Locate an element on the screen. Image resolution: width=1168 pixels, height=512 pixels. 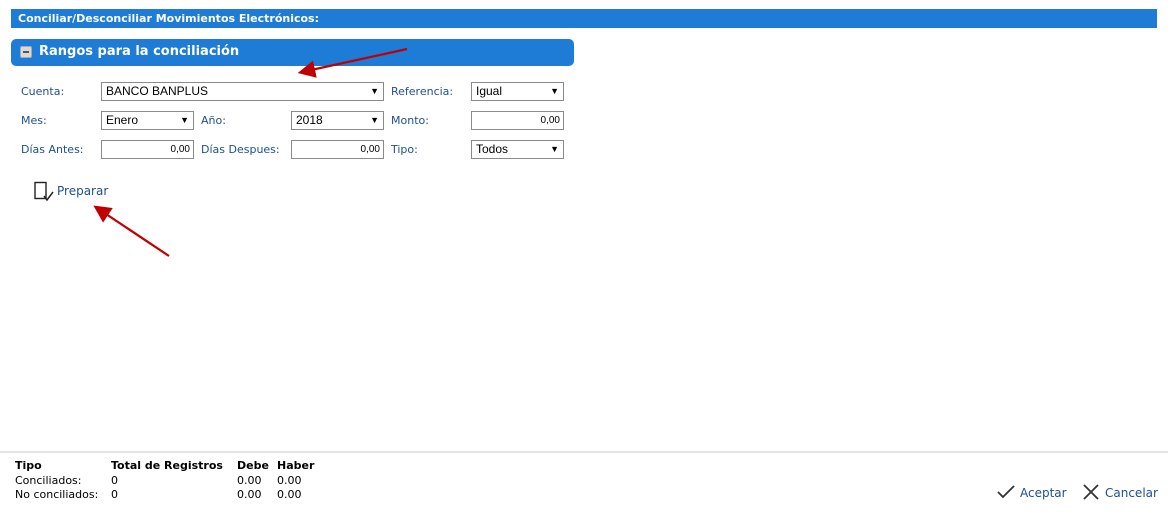
dias-antes-label: Días Antes: is located at coordinates (52, 149).